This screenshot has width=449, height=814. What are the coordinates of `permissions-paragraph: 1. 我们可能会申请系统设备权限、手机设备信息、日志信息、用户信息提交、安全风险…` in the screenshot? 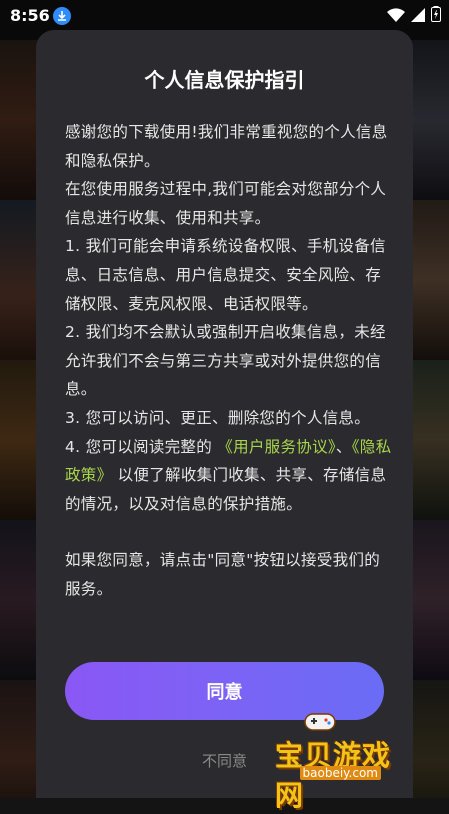 It's located at (225, 275).